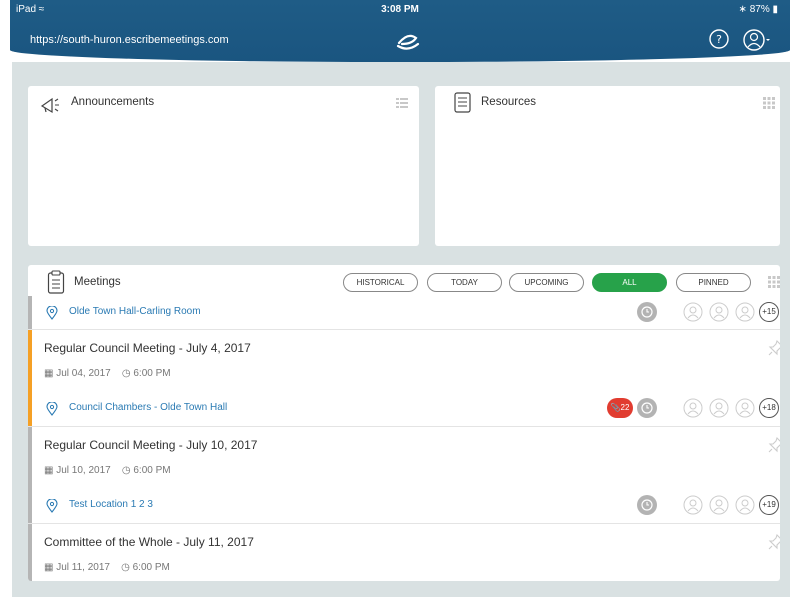  Describe the element at coordinates (756, 42) in the screenshot. I see `user-profile-icon` at that location.